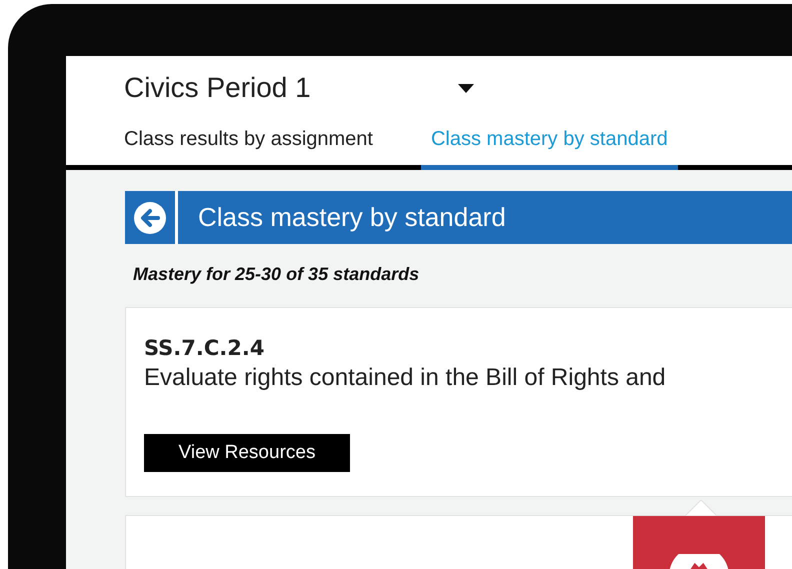  Describe the element at coordinates (205, 348) in the screenshot. I see `standard-code: SS.7.C.2.4` at that location.